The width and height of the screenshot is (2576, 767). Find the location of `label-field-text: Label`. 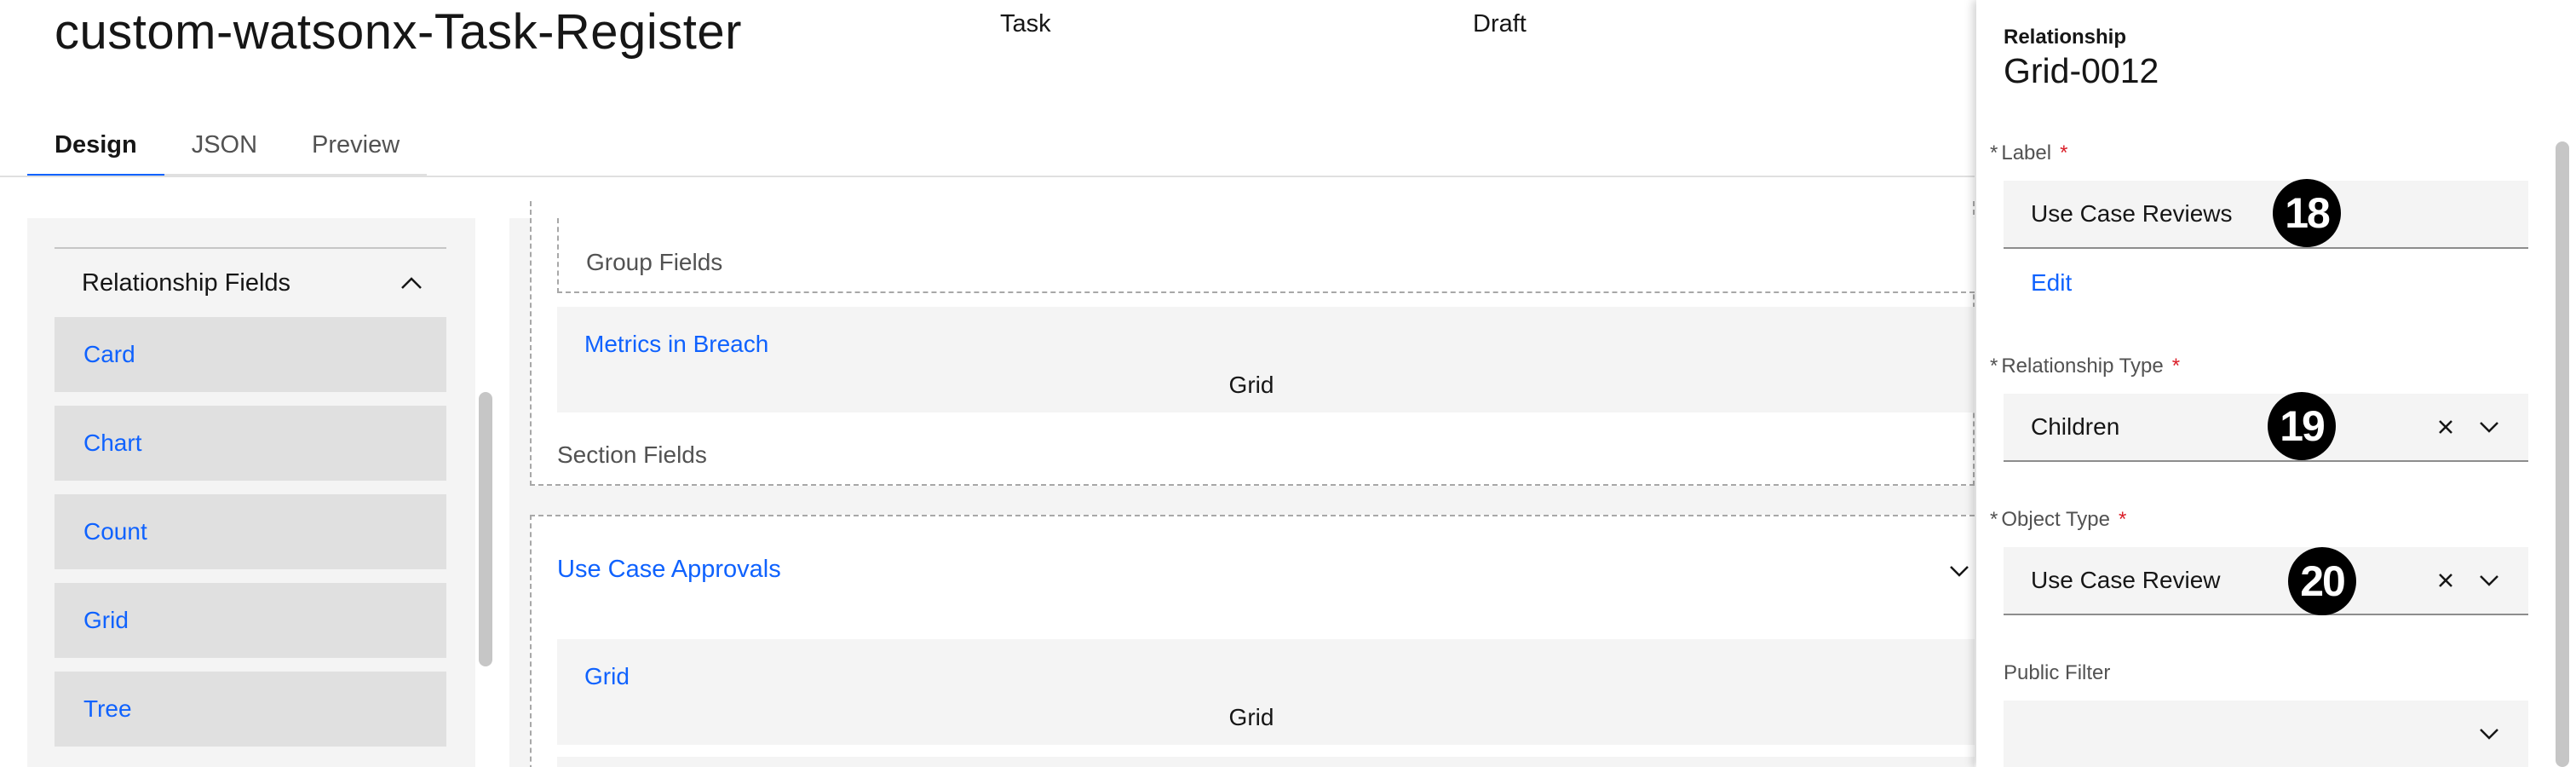

label-field-text: Label is located at coordinates (2027, 152).